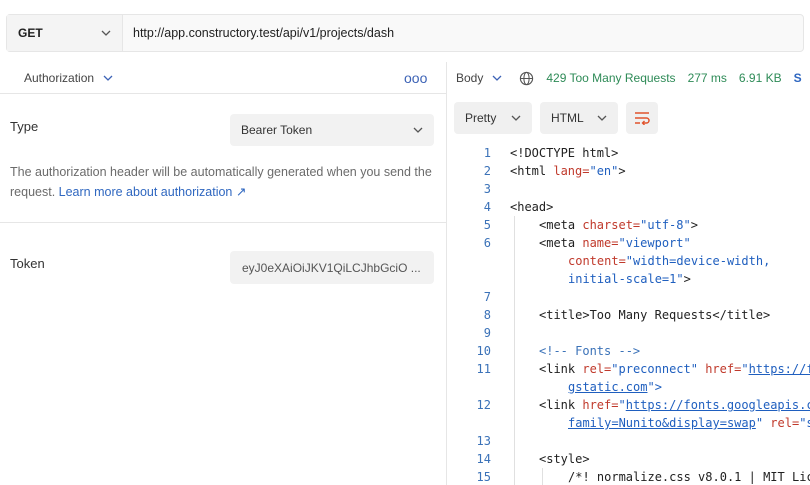  Describe the element at coordinates (153, 192) in the screenshot. I see `learn-more-link: Learn more about authorization ↗` at that location.